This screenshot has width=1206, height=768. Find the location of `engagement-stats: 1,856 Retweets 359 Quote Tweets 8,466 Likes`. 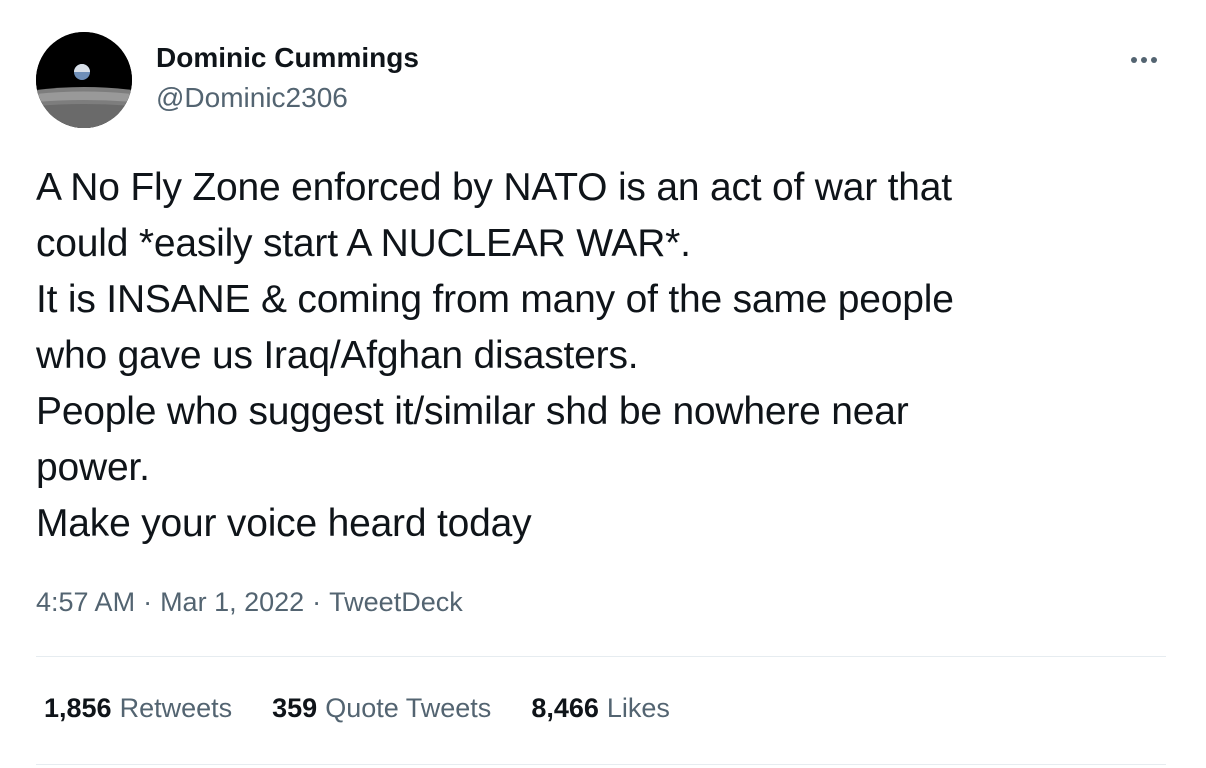

engagement-stats: 1,856 Retweets 359 Quote Tweets 8,466 Likes is located at coordinates (357, 708).